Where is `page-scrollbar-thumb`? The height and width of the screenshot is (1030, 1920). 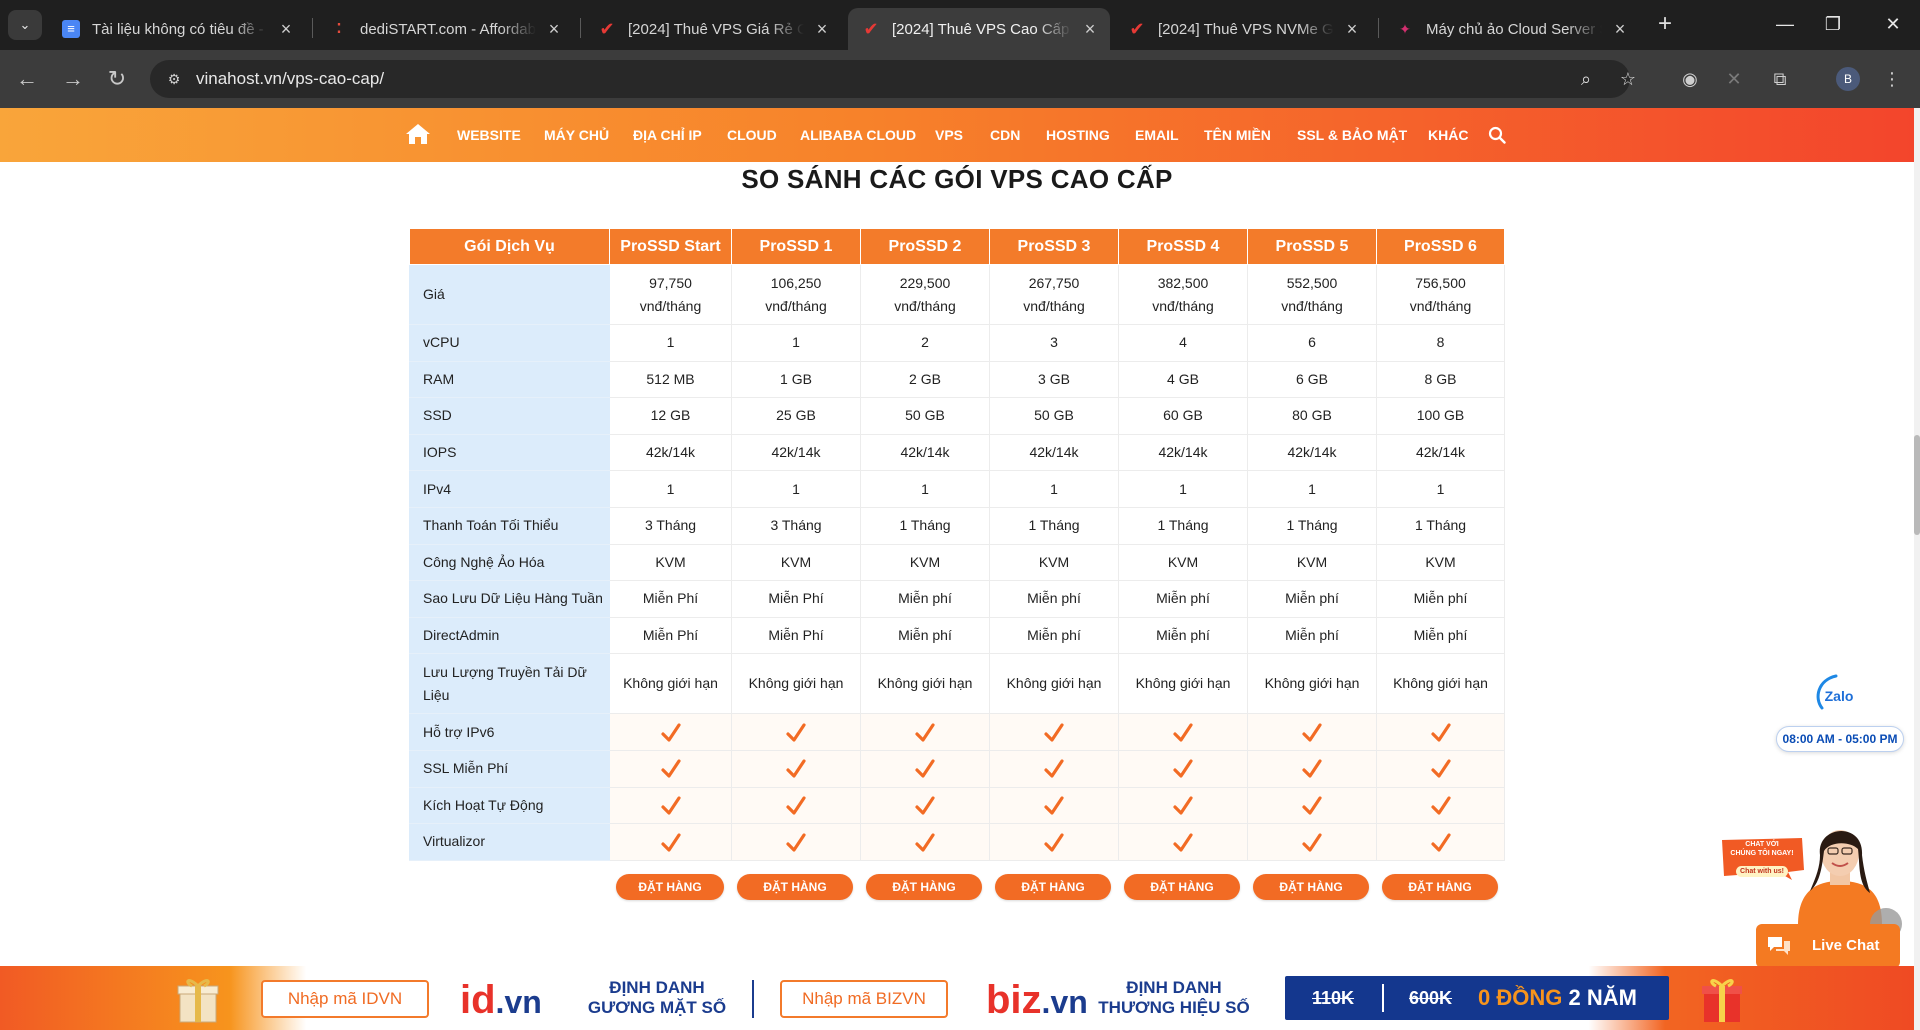 page-scrollbar-thumb is located at coordinates (1917, 485).